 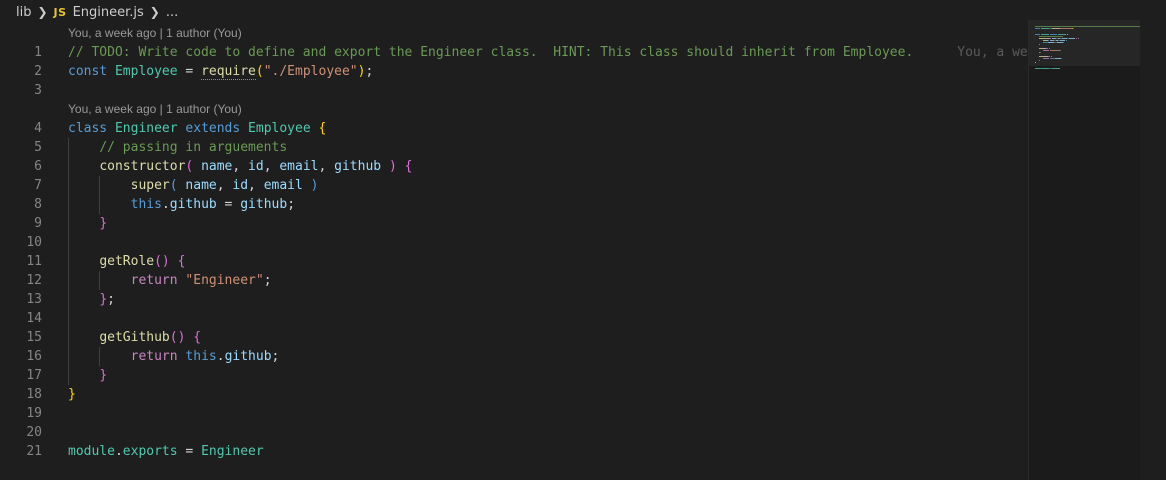 I want to click on code-token: this, so click(x=201, y=356).